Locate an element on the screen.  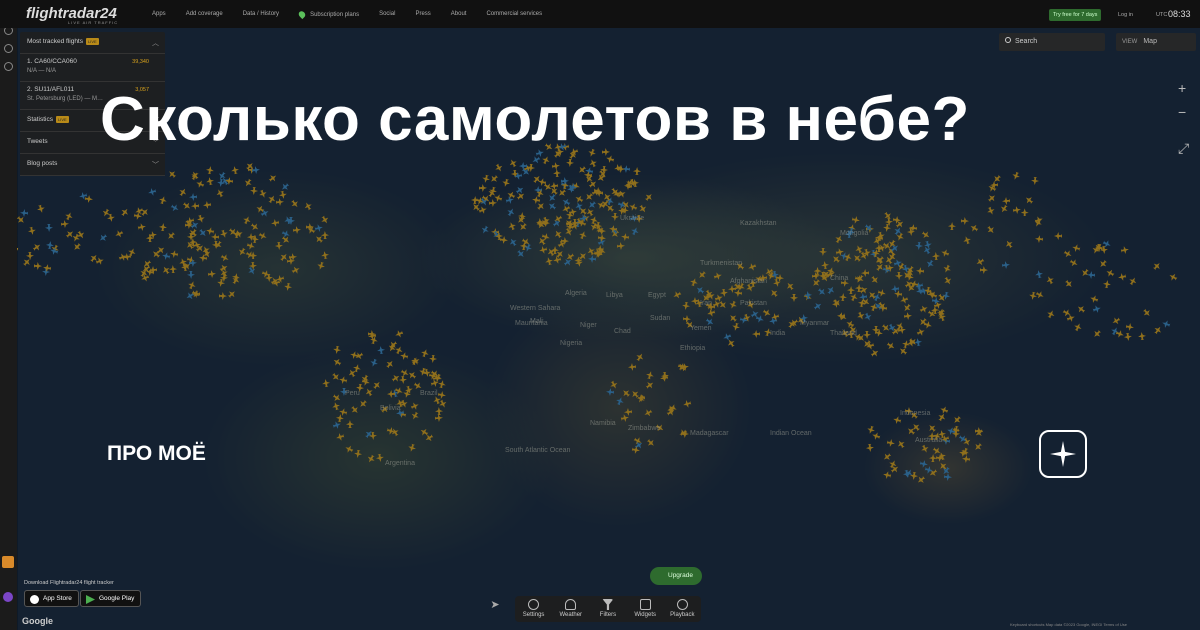
settings-label: Settings is located at coordinates (533, 615).